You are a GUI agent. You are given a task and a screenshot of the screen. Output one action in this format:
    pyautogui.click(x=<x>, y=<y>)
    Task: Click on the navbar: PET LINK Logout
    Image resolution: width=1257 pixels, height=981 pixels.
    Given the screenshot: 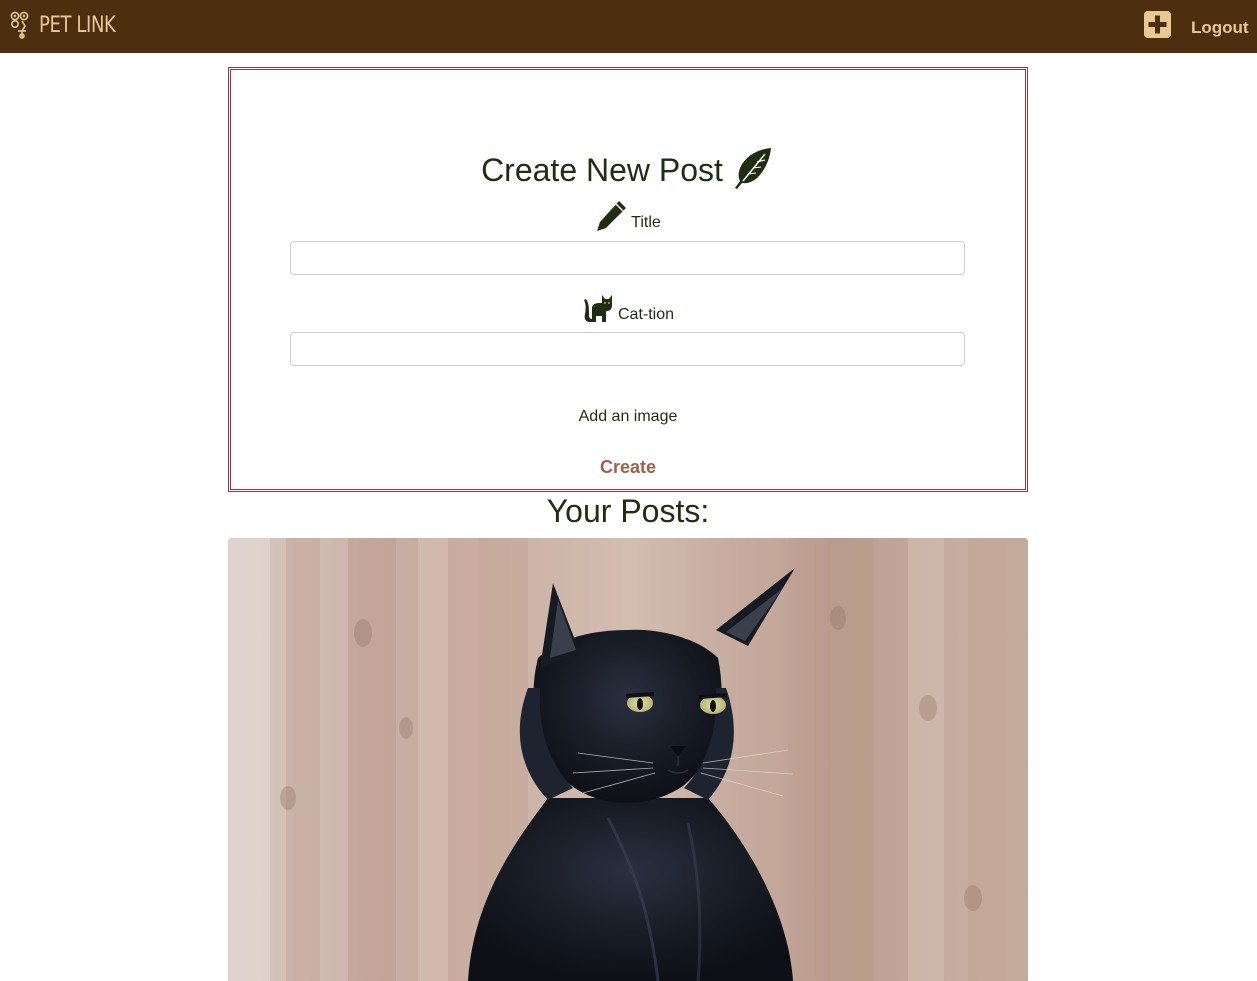 What is the action you would take?
    pyautogui.click(x=628, y=26)
    